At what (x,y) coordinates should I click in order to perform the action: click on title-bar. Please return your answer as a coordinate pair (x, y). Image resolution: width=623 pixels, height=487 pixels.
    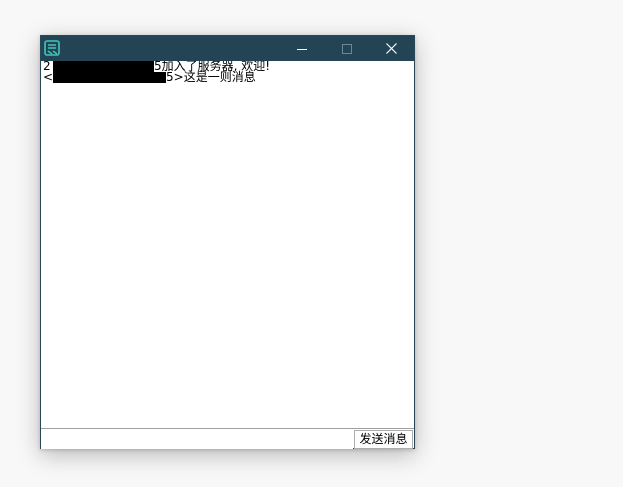
    Looking at the image, I should click on (227, 48).